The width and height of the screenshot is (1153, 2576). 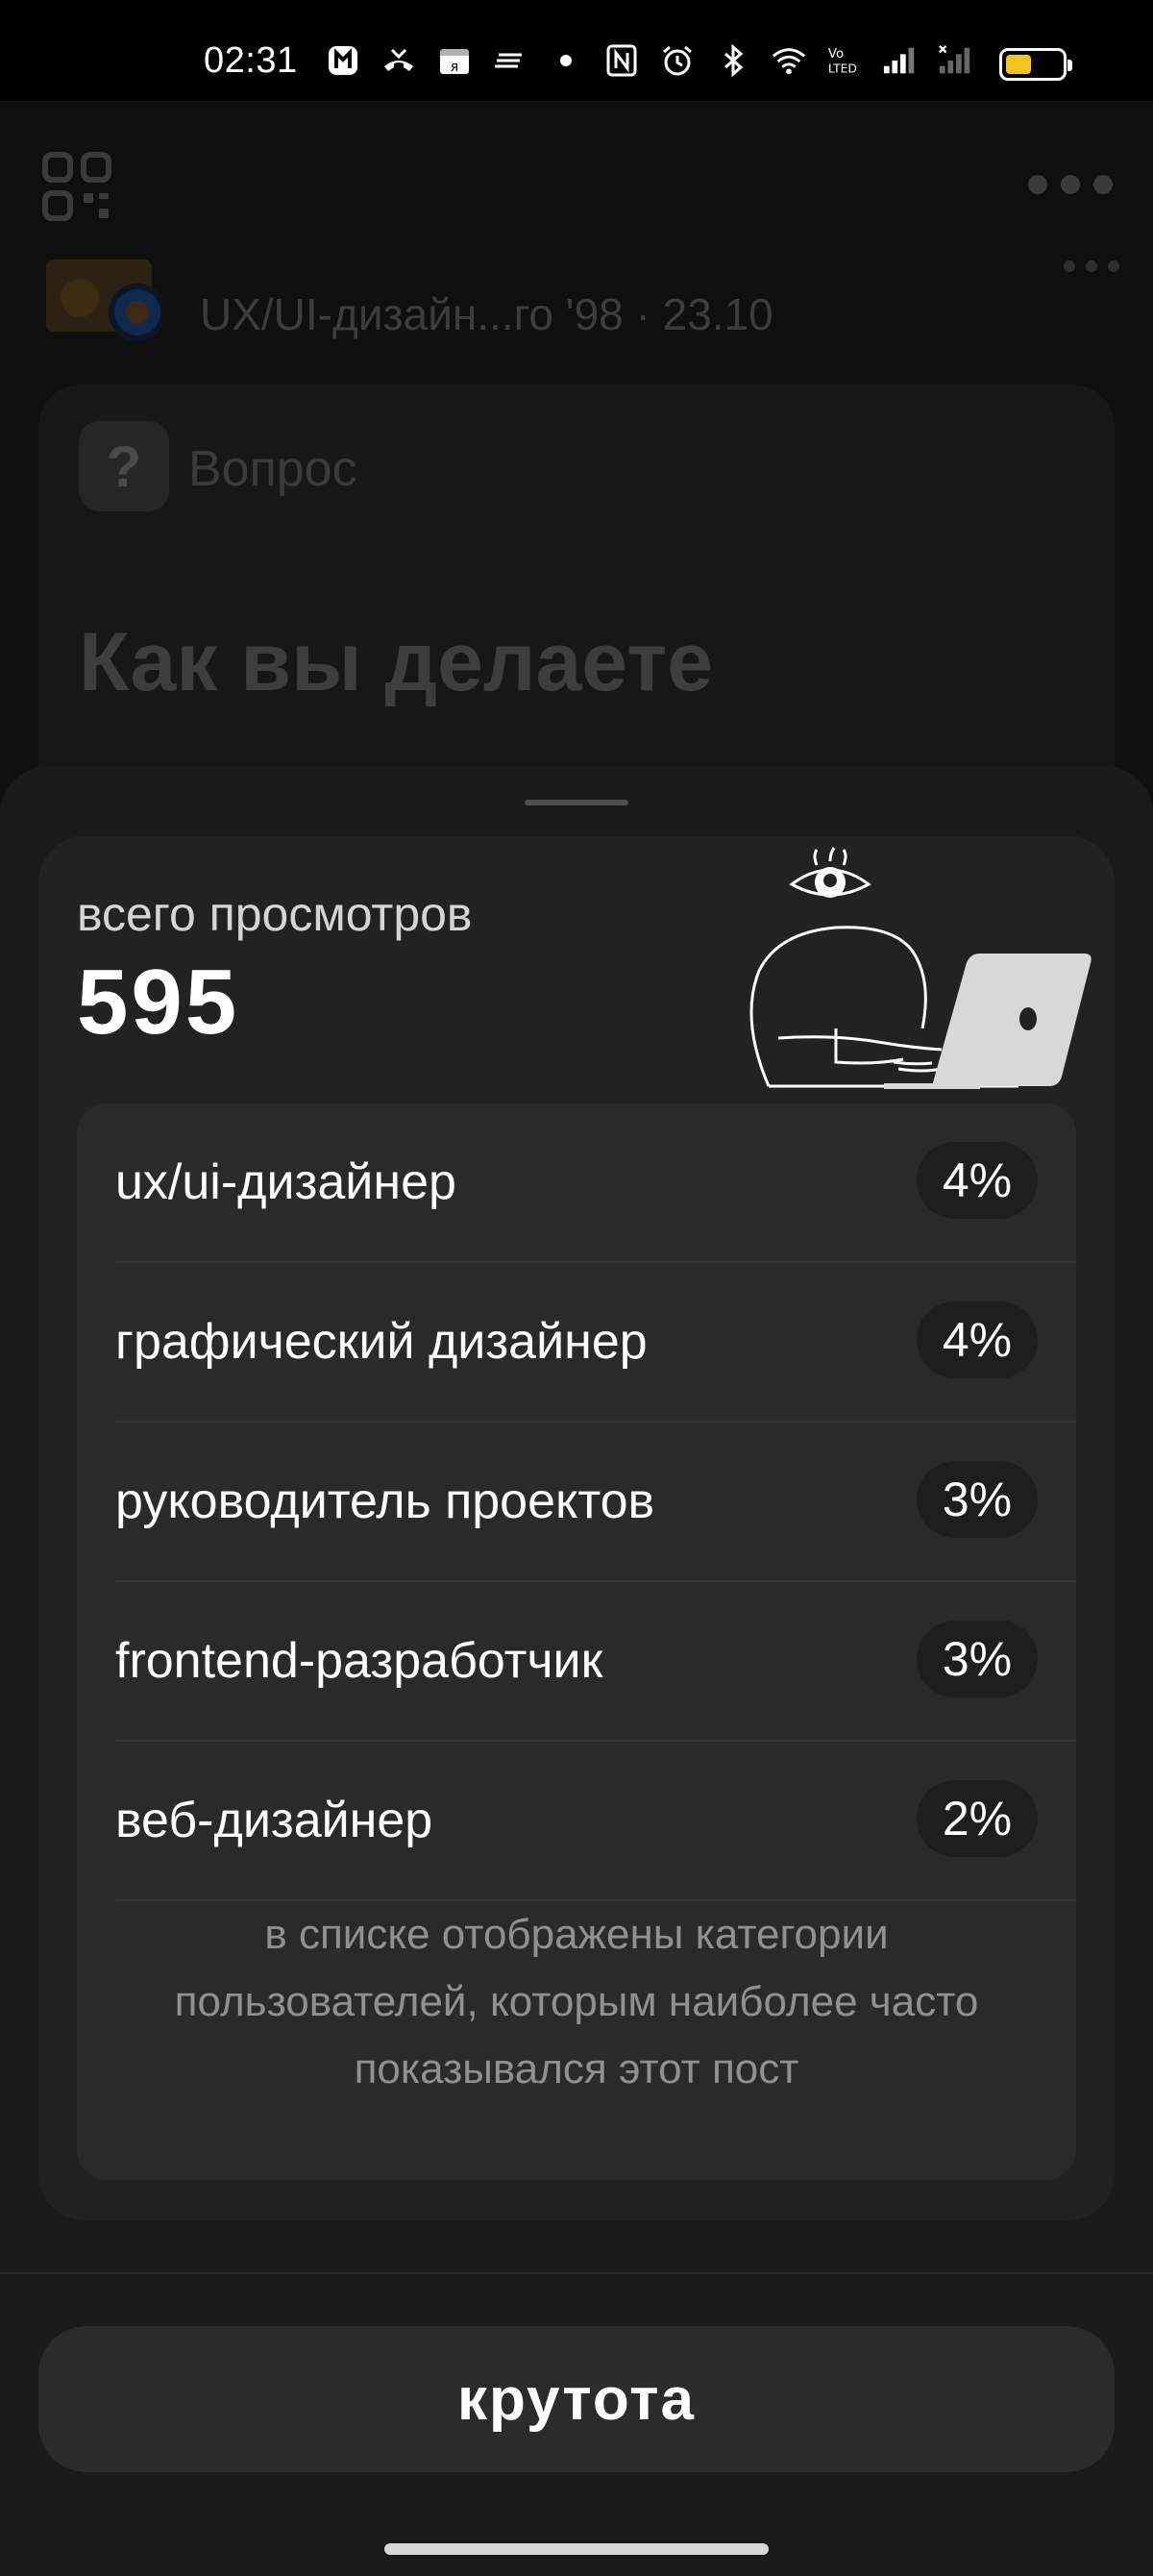 I want to click on category-label: руководитель проектов, so click(x=385, y=1501).